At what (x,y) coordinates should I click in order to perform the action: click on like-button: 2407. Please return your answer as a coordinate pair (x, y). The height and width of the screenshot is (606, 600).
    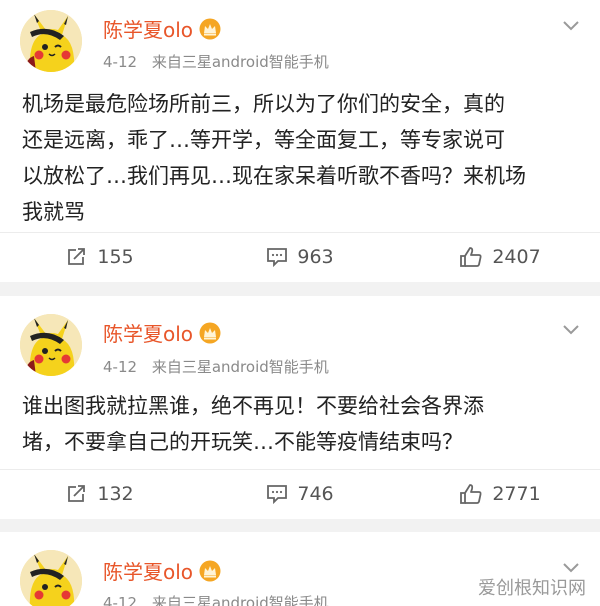
    Looking at the image, I should click on (500, 257).